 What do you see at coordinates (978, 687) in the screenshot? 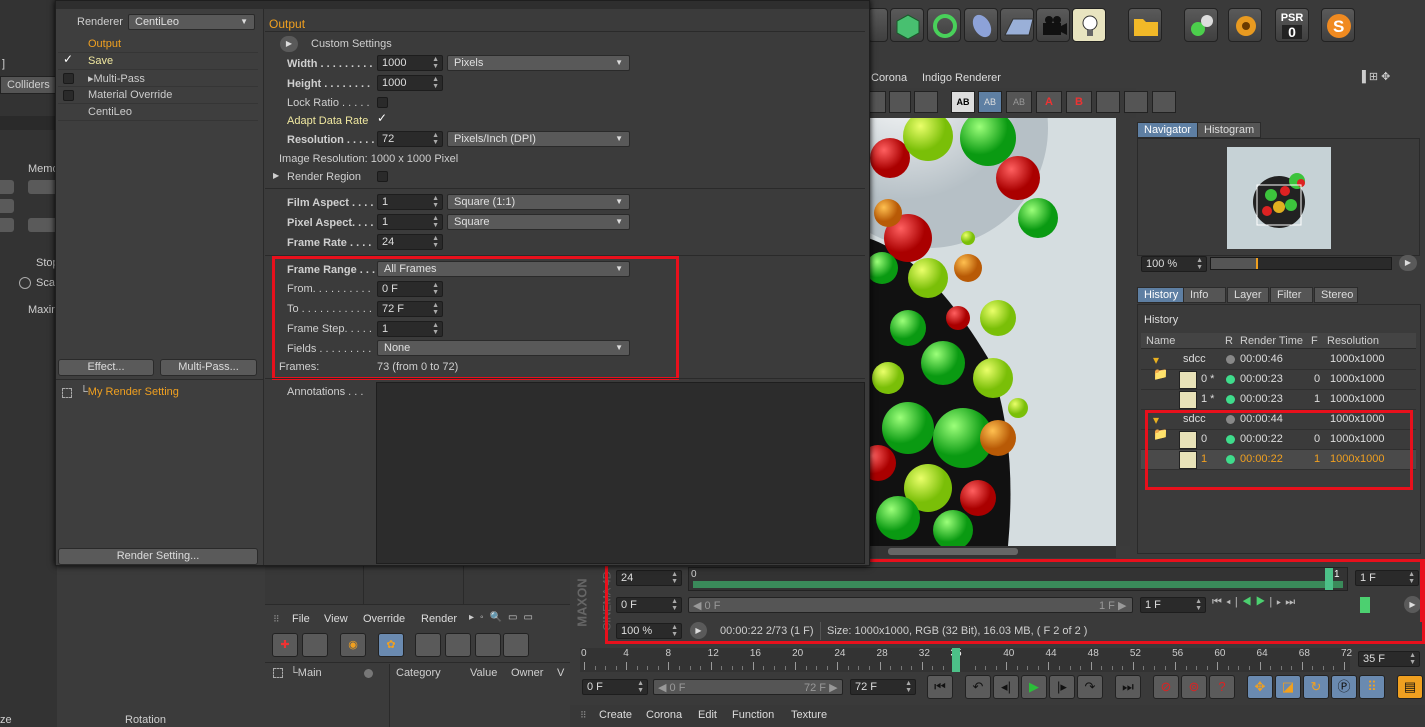
I see `prev-key-icon: ↶` at bounding box center [978, 687].